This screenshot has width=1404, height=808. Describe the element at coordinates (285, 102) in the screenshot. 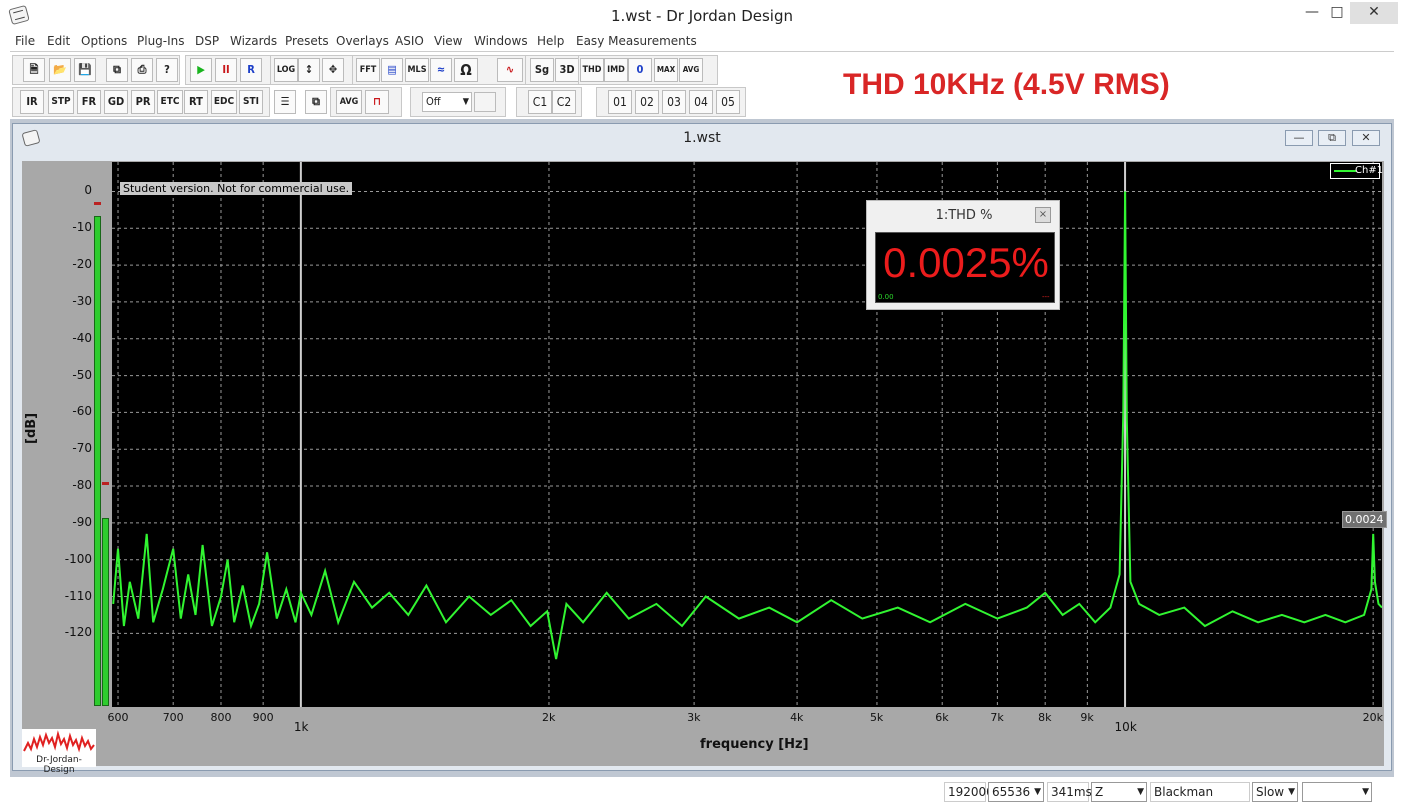

I see `edit-icon: ☰` at that location.